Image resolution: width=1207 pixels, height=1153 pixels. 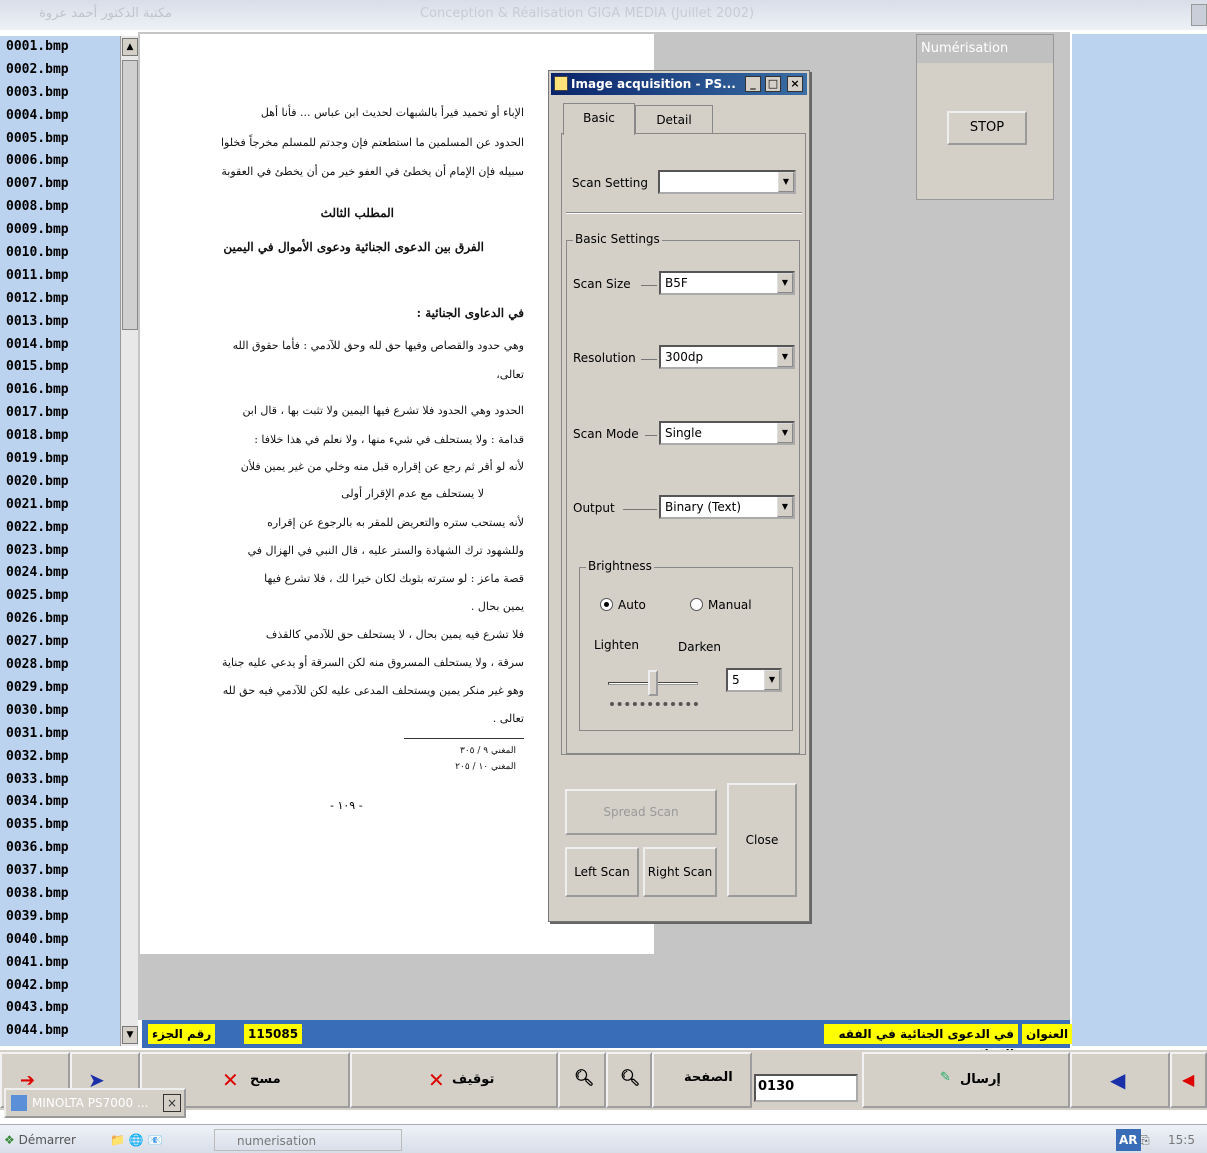 I want to click on file-list-item: 0027.bmp, so click(x=60, y=642).